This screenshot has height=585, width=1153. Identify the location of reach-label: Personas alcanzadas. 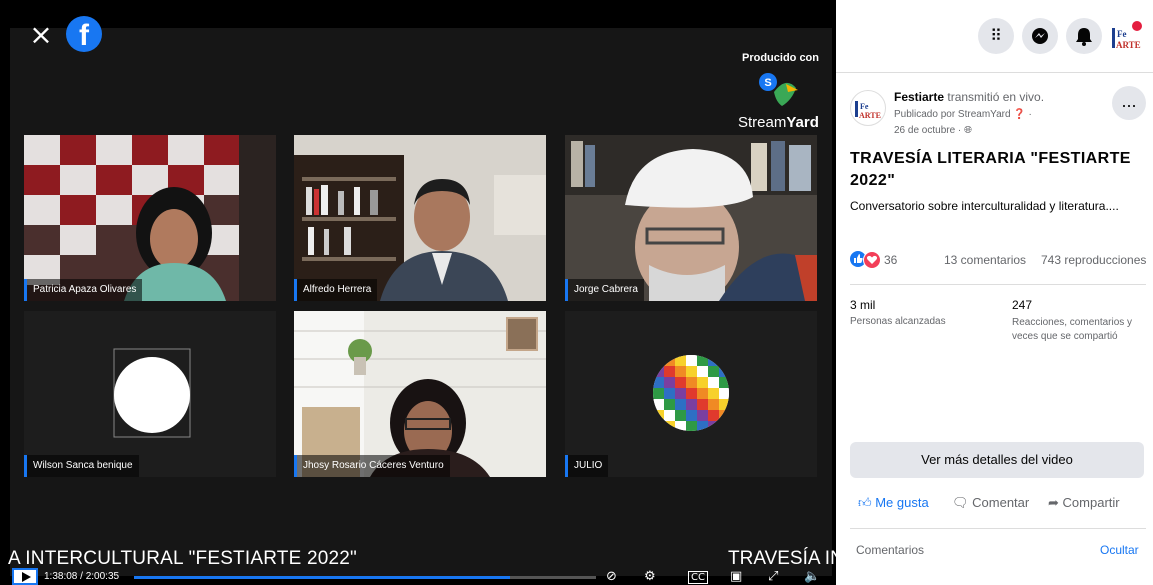
(898, 321).